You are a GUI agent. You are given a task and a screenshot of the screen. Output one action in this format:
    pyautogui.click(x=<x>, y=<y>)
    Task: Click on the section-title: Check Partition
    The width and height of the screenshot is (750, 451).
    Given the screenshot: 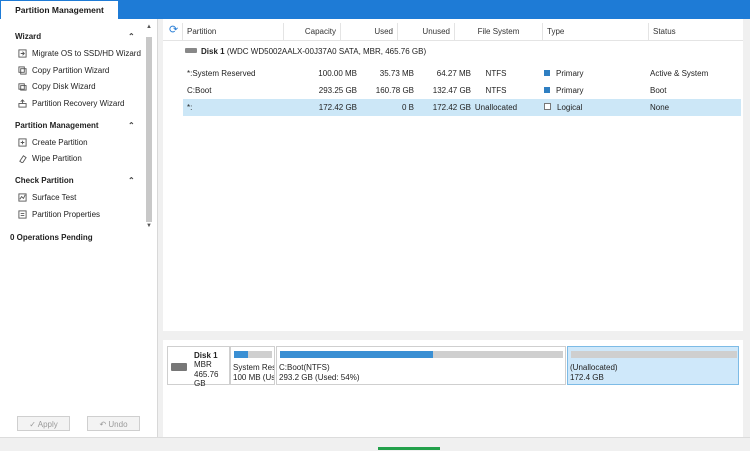 What is the action you would take?
    pyautogui.click(x=44, y=180)
    